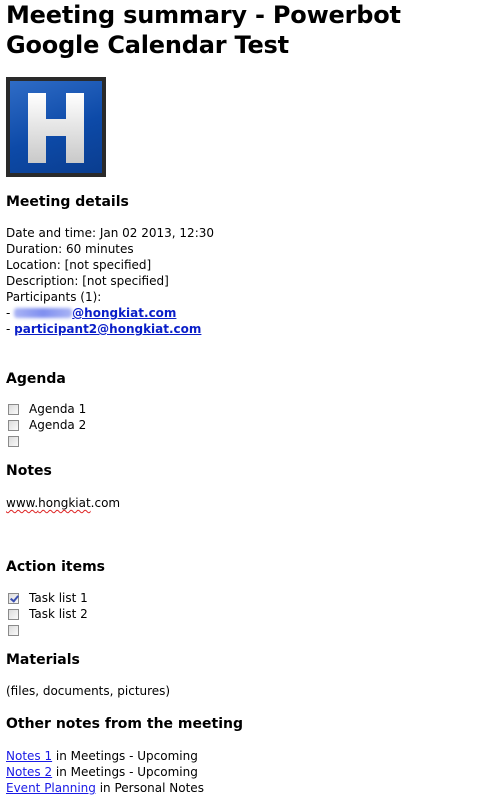 Image resolution: width=500 pixels, height=800 pixels. I want to click on agenda-item: Agenda 2, so click(46, 425).